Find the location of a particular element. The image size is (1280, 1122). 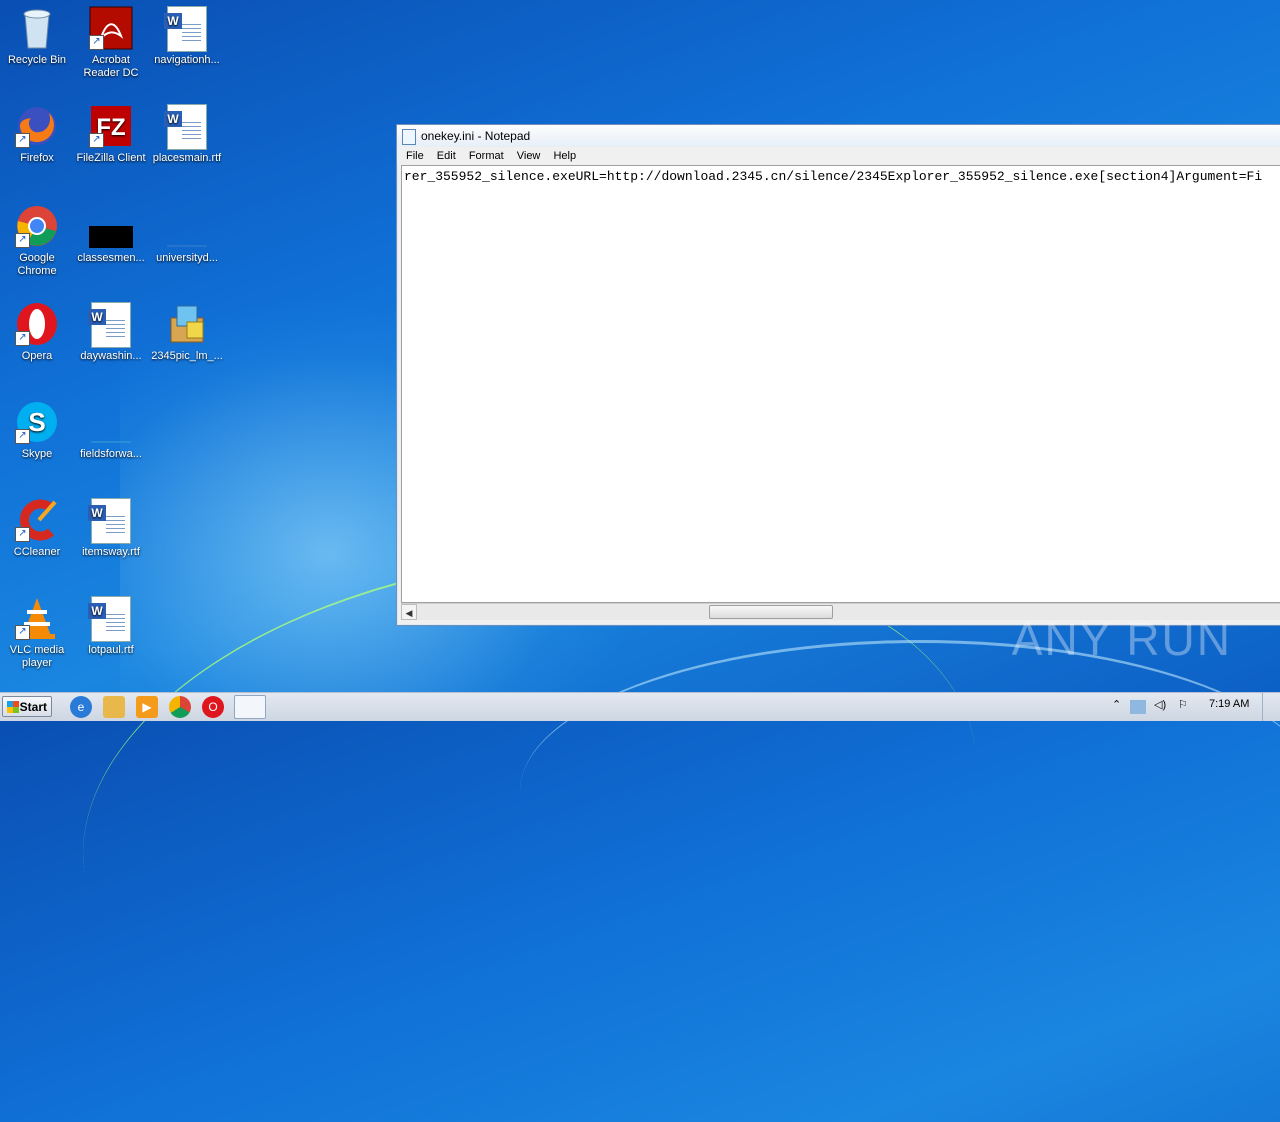

desktop-icon-itemsway: W itemsway.rtf is located at coordinates (111, 528).